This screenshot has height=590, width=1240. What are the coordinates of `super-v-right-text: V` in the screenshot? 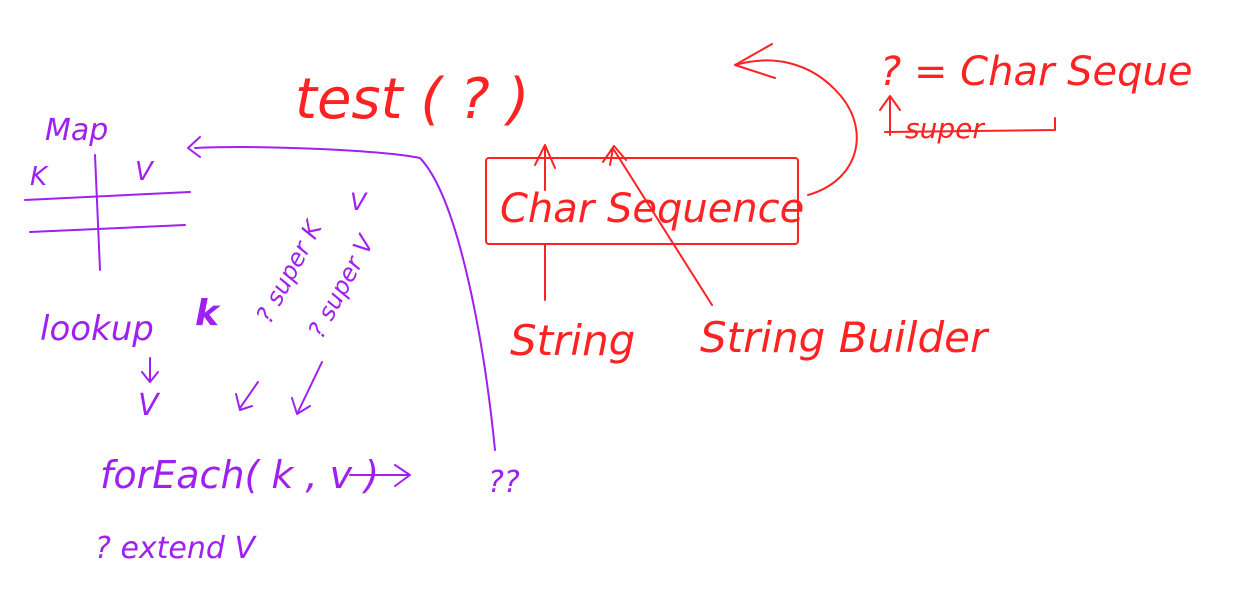 It's located at (359, 202).